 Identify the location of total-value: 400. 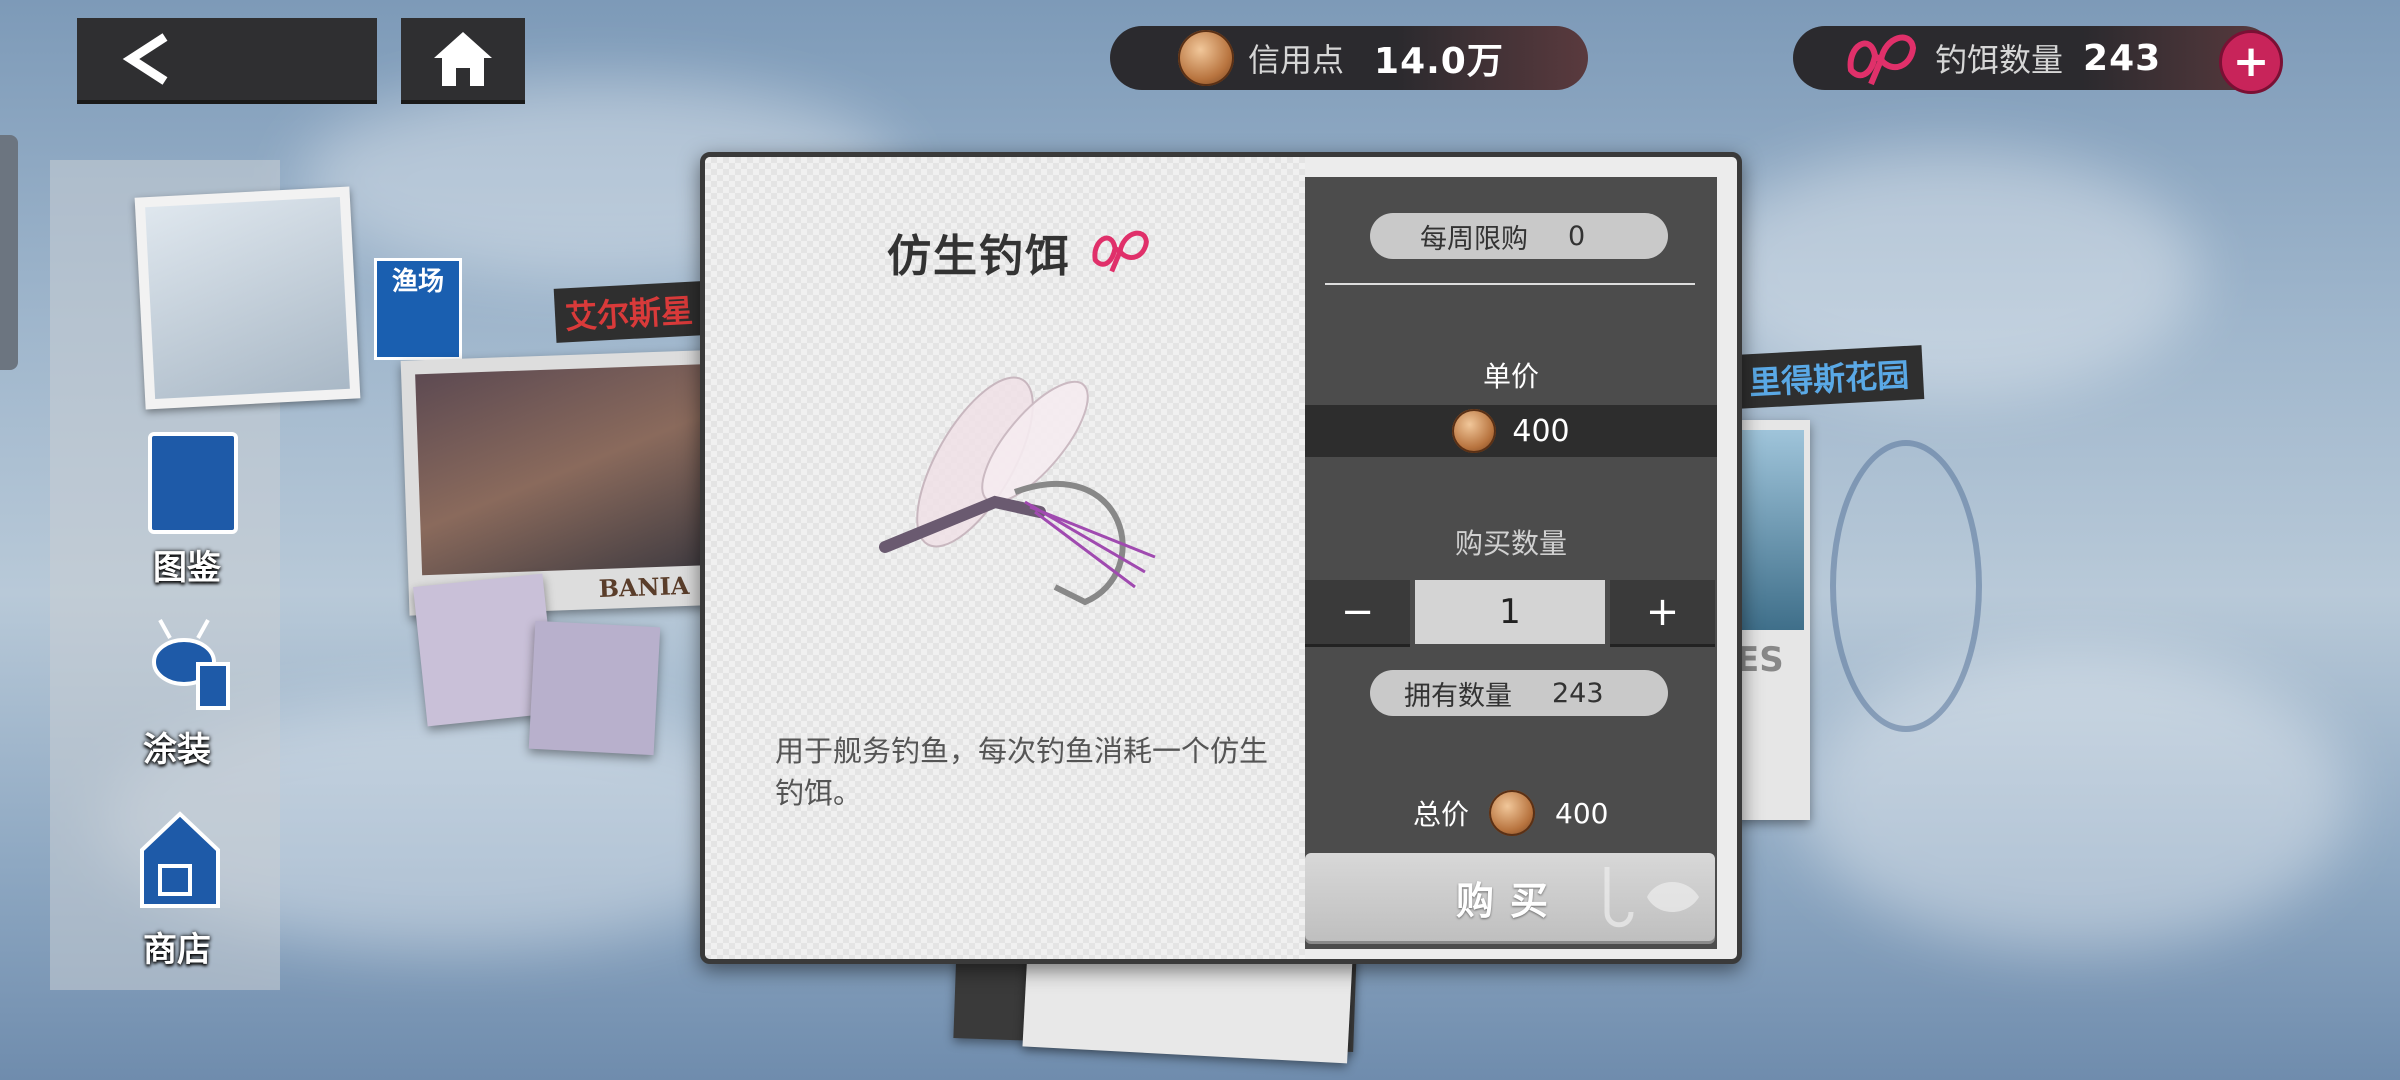
(1582, 813).